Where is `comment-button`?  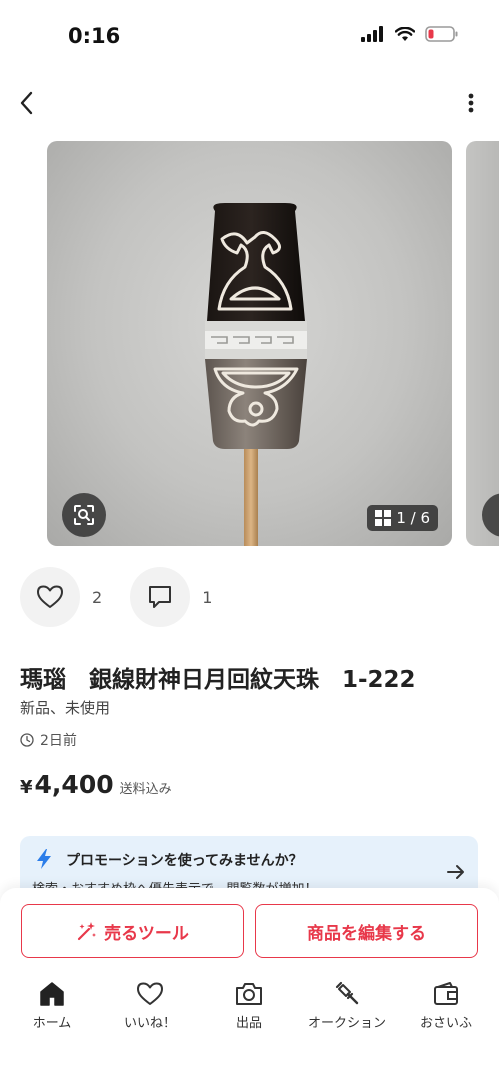 comment-button is located at coordinates (160, 597).